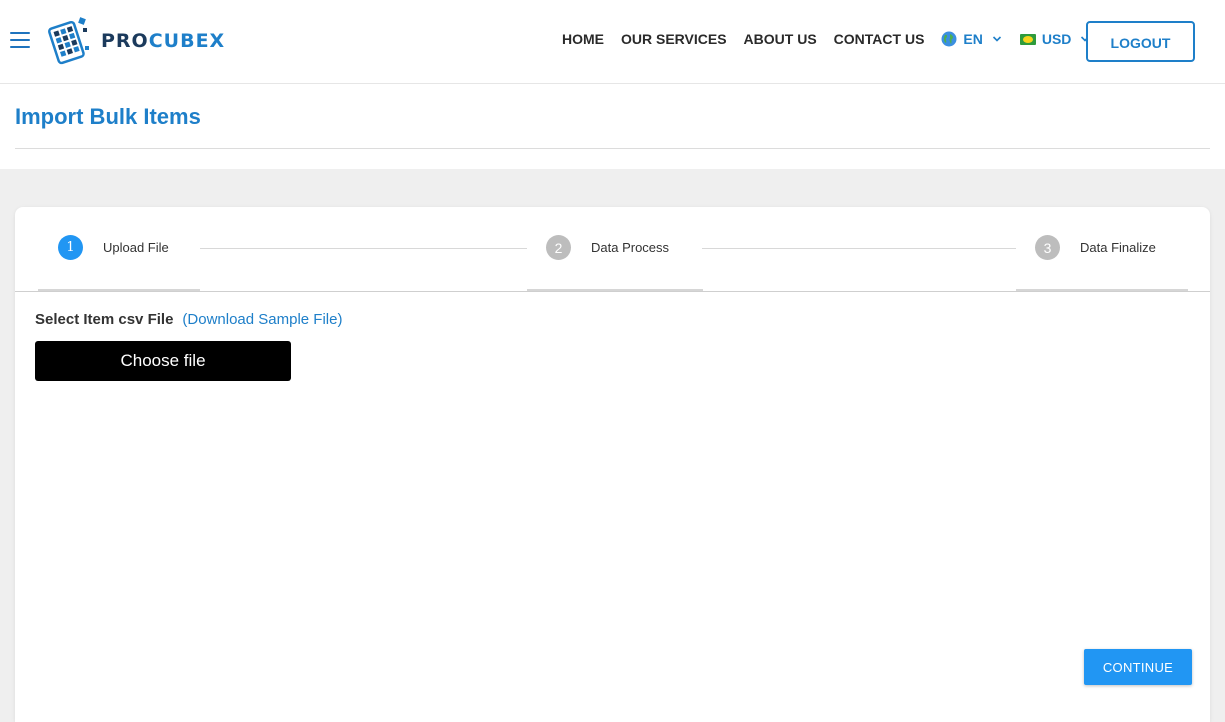 The height and width of the screenshot is (722, 1225). I want to click on procubex-logo: PROCUBEX, so click(135, 41).